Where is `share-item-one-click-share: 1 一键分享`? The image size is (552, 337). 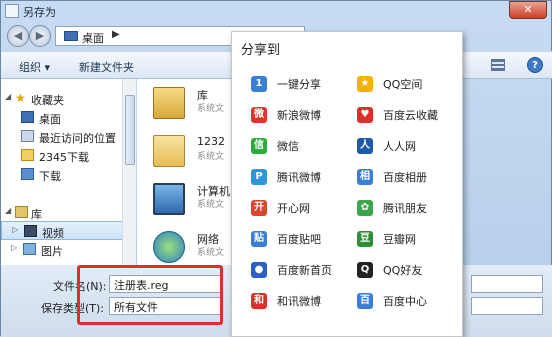
share-item-one-click-share: 1 一键分享 is located at coordinates (306, 85).